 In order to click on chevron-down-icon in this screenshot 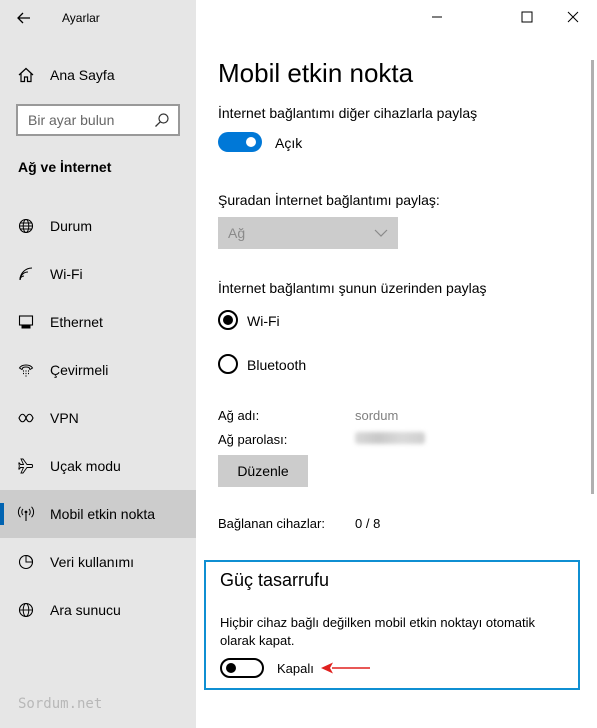, I will do `click(381, 233)`.